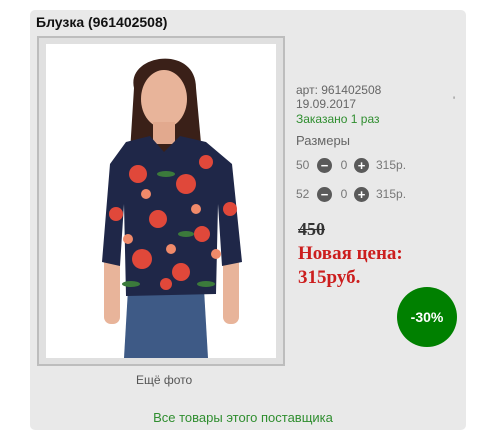 This screenshot has width=486, height=430. Describe the element at coordinates (351, 194) in the screenshot. I see `size-row: 52 − 0 + 315р.` at that location.